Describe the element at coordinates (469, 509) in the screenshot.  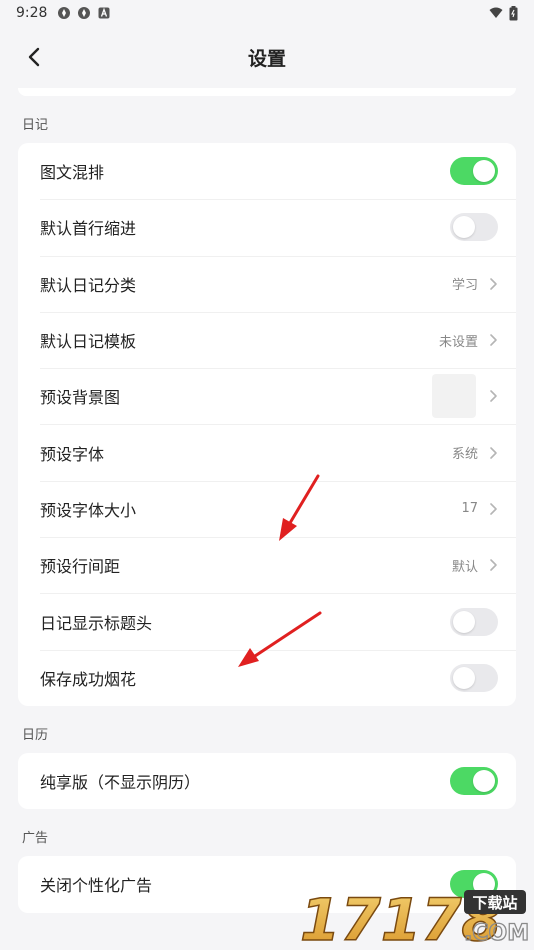
I see `settings-row-value: 17` at that location.